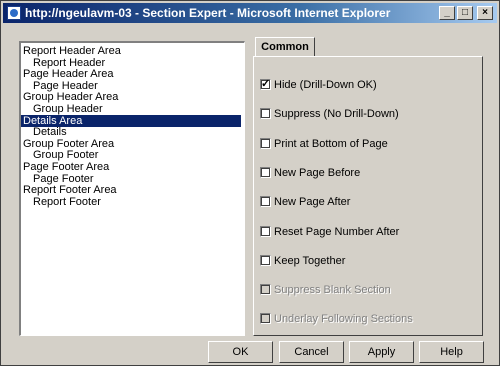 The image size is (500, 366). I want to click on list-item-label: Group Header Area, so click(71, 97).